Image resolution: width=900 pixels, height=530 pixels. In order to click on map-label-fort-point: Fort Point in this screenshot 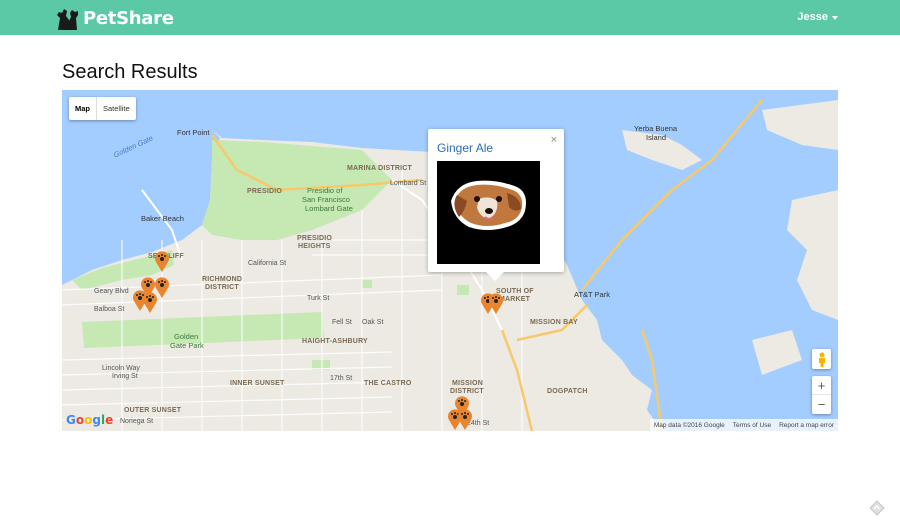, I will do `click(193, 132)`.